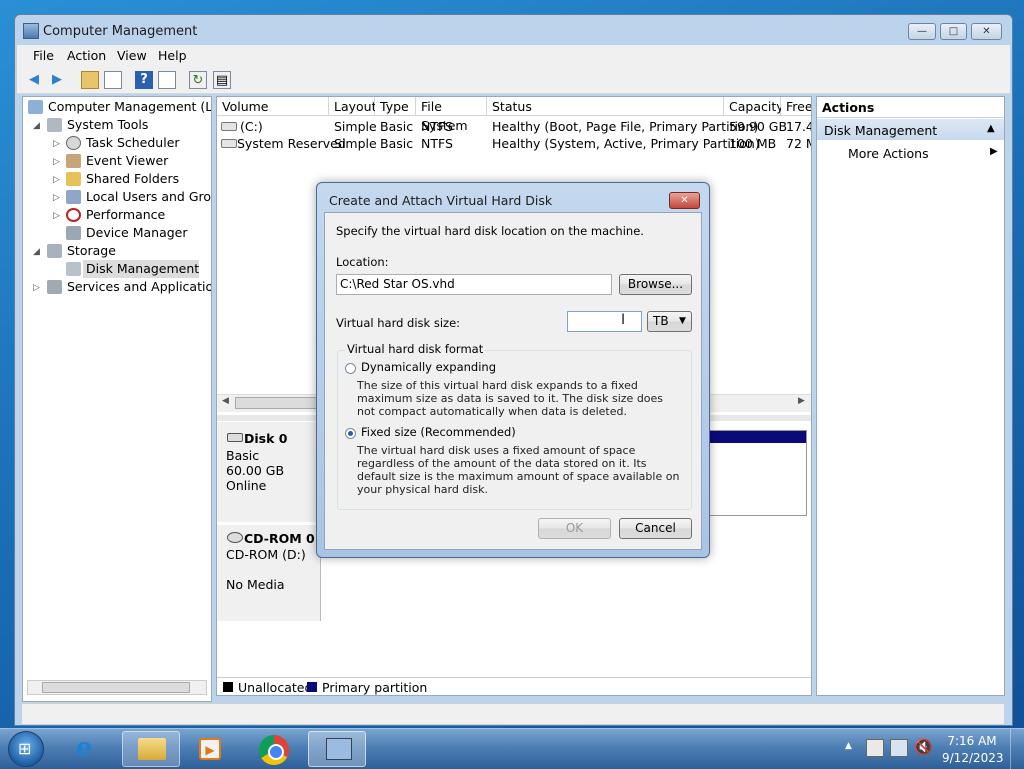 This screenshot has width=1024, height=769. Describe the element at coordinates (875, 748) in the screenshot. I see `action-center-icon` at that location.